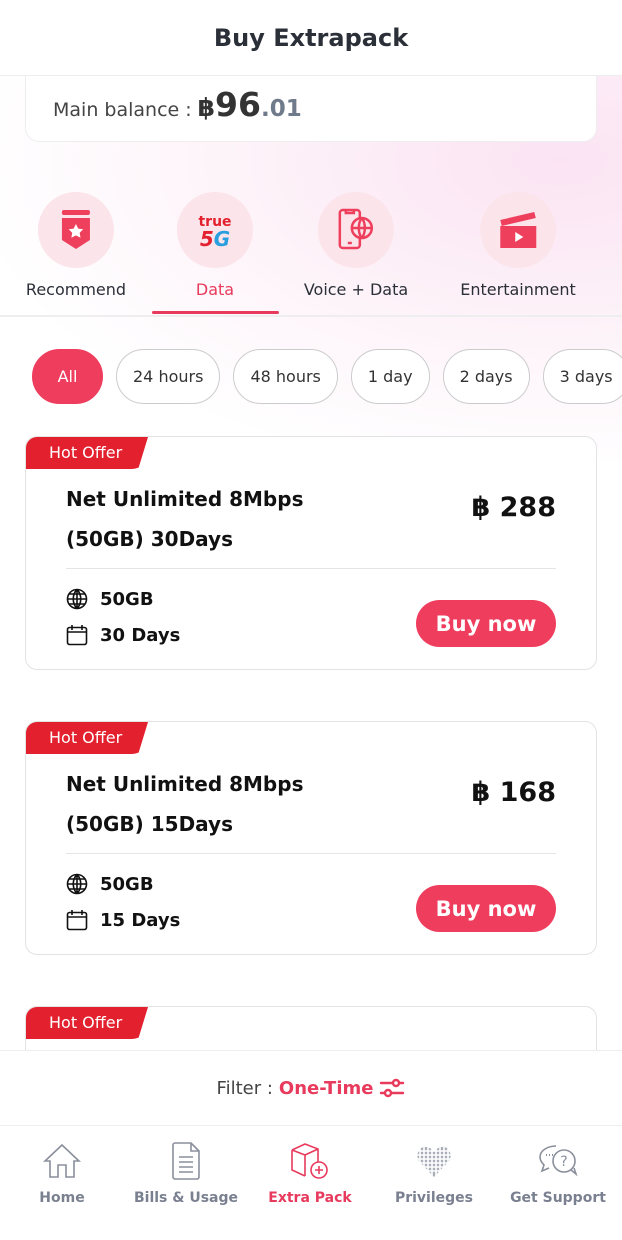 The height and width of the screenshot is (1240, 622). Describe the element at coordinates (486, 376) in the screenshot. I see `chip-2-days: 2 days` at that location.